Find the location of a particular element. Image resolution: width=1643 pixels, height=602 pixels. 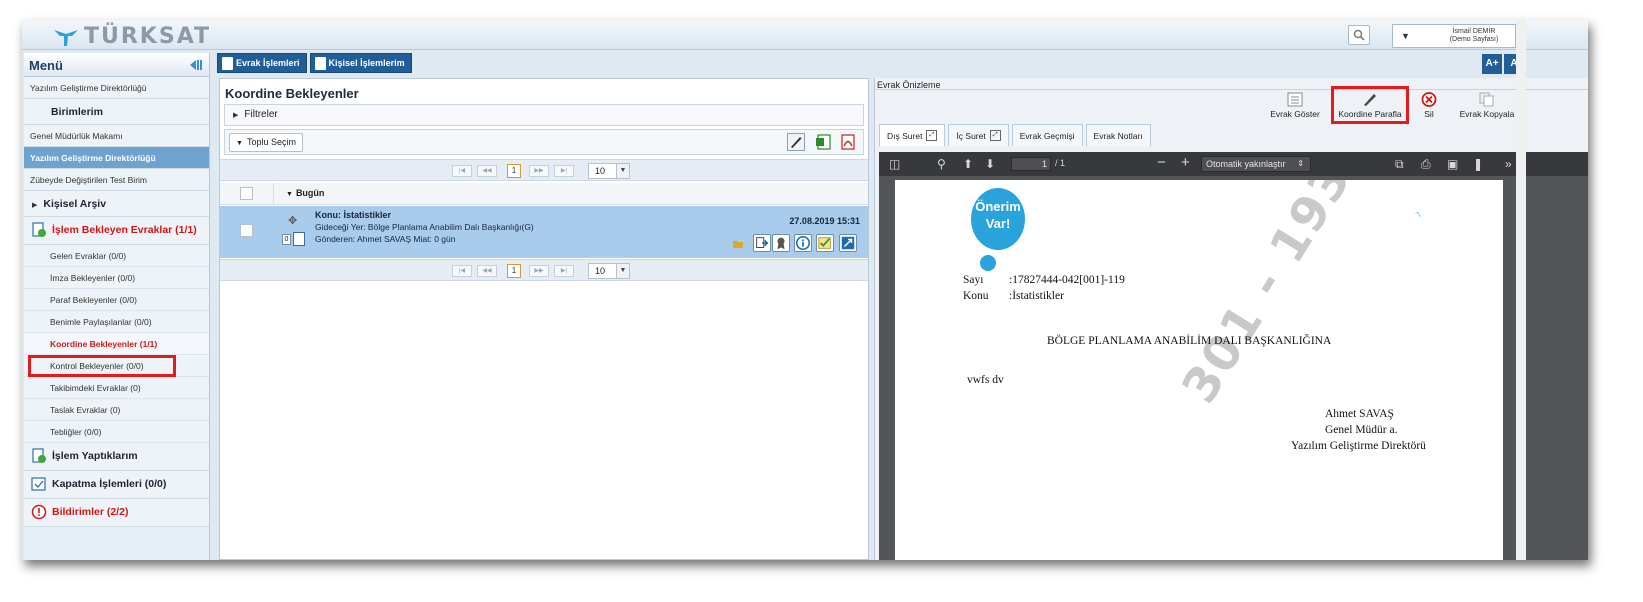

open-external-icon is located at coordinates (848, 243).